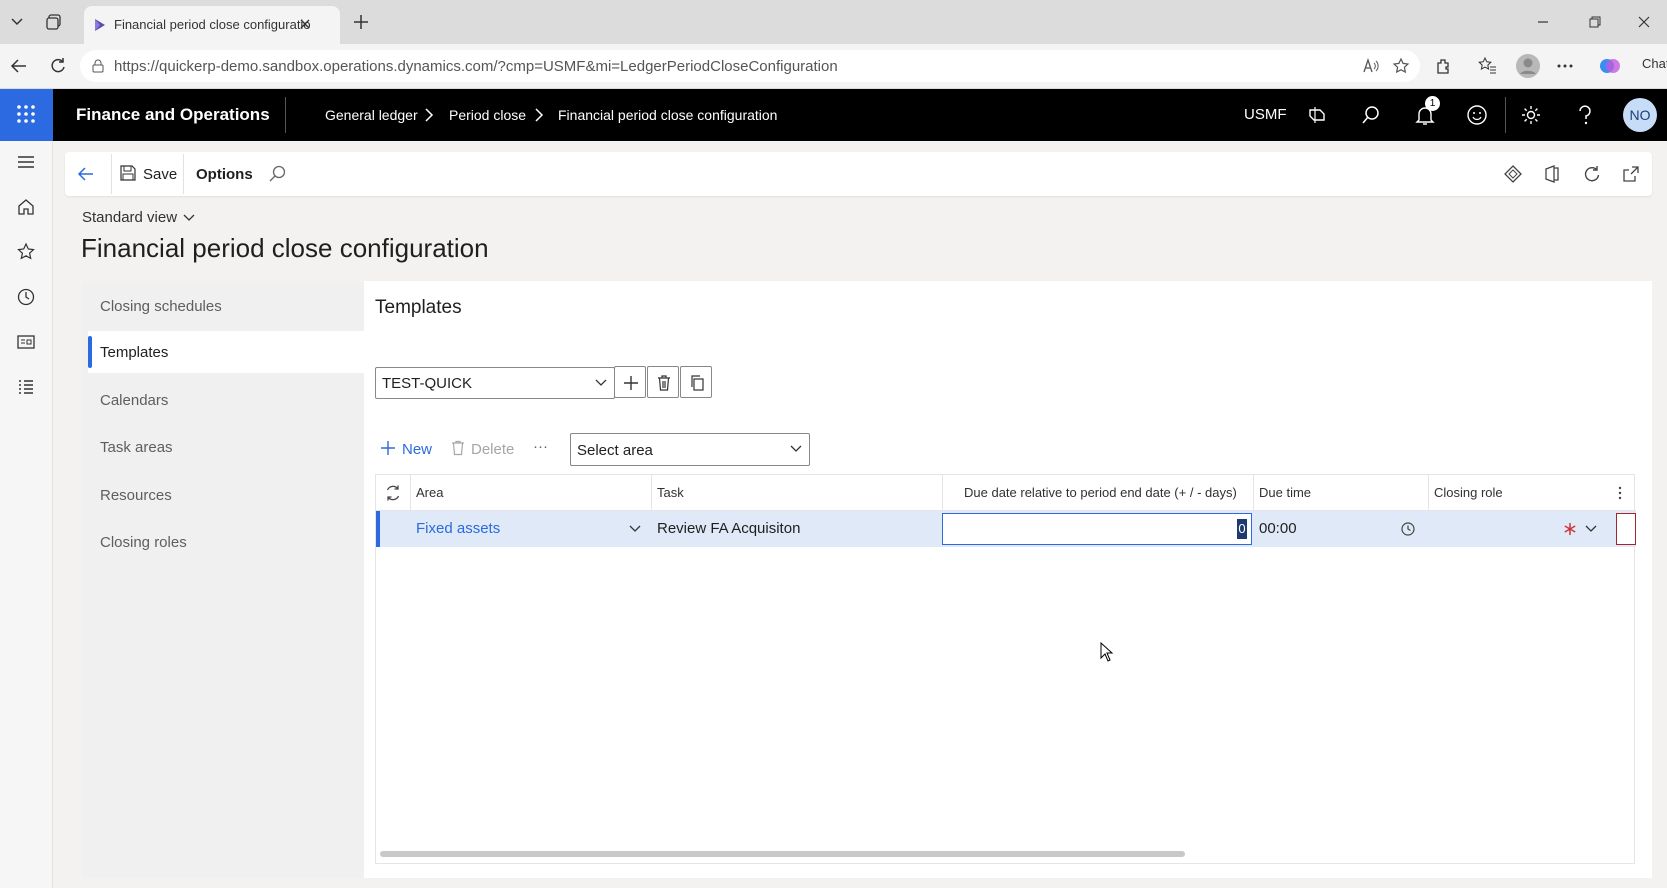 This screenshot has height=888, width=1667. Describe the element at coordinates (305, 24) in the screenshot. I see `close-tab-icon` at that location.